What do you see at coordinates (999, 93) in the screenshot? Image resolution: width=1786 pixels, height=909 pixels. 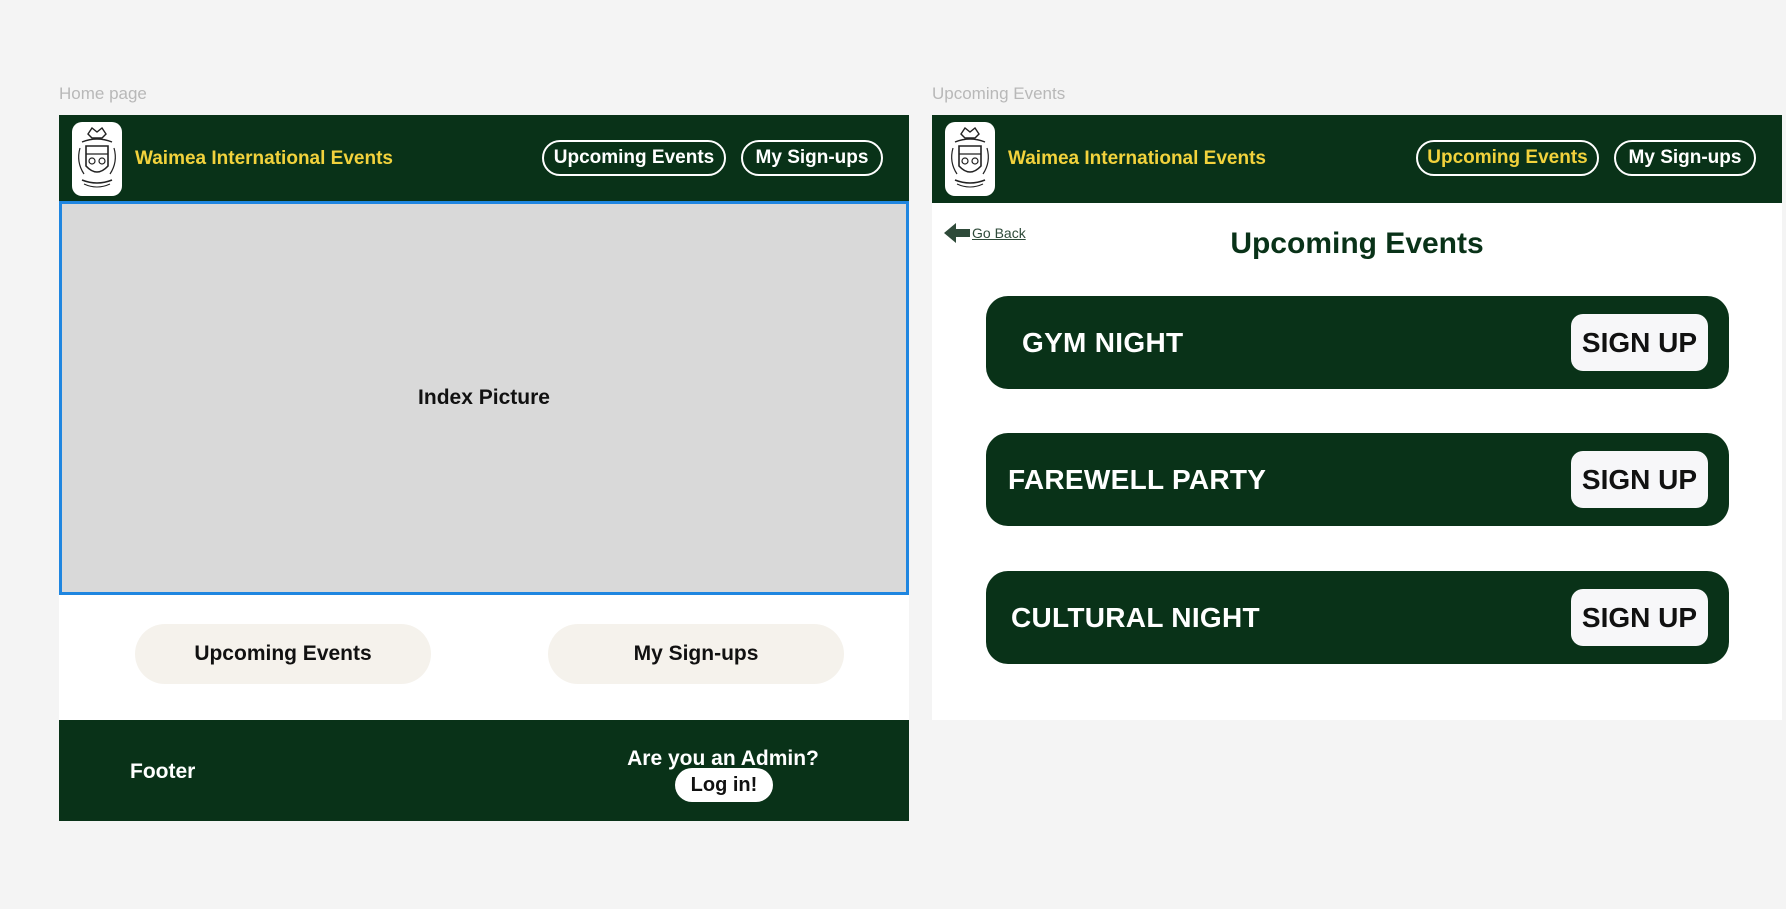 I see `frame-label-events: Upcoming Events` at bounding box center [999, 93].